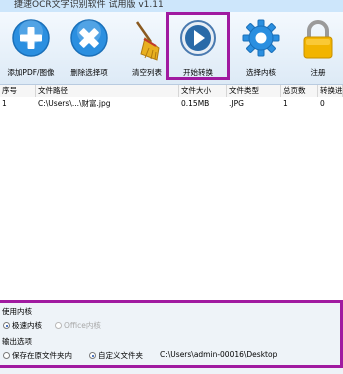 This screenshot has width=343, height=374. What do you see at coordinates (82, 325) in the screenshot?
I see `engine-office-label: Office内核` at bounding box center [82, 325].